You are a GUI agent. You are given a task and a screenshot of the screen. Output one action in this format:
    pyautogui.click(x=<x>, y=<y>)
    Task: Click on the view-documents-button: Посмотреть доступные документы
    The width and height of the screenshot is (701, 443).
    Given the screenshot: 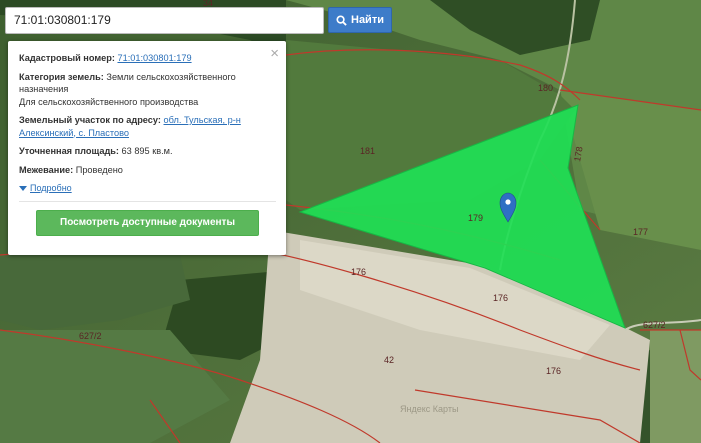 What is the action you would take?
    pyautogui.click(x=147, y=222)
    